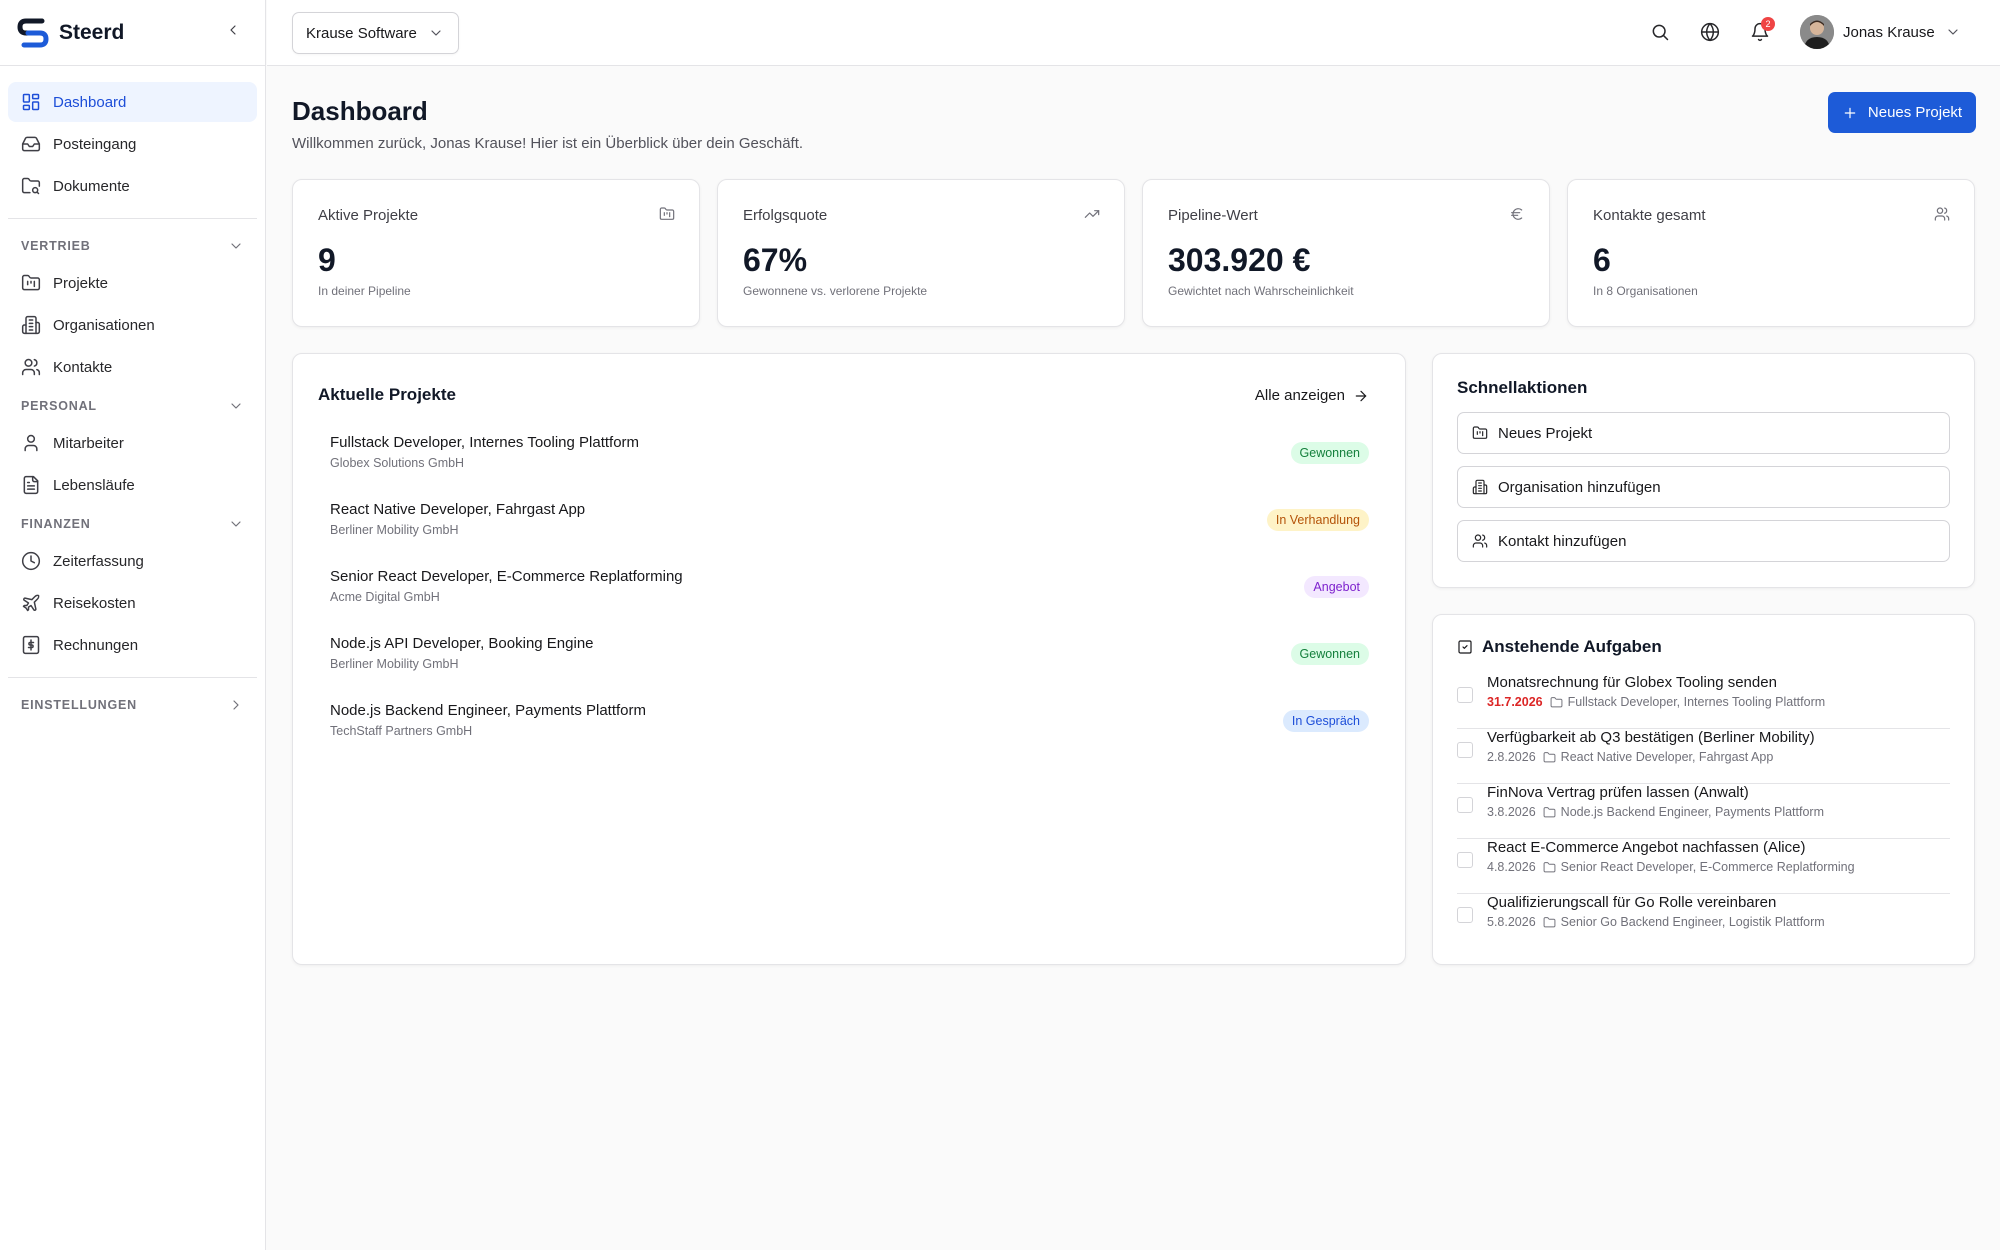 The height and width of the screenshot is (1250, 2000). I want to click on project-organization: Acme Digital GmbH, so click(385, 597).